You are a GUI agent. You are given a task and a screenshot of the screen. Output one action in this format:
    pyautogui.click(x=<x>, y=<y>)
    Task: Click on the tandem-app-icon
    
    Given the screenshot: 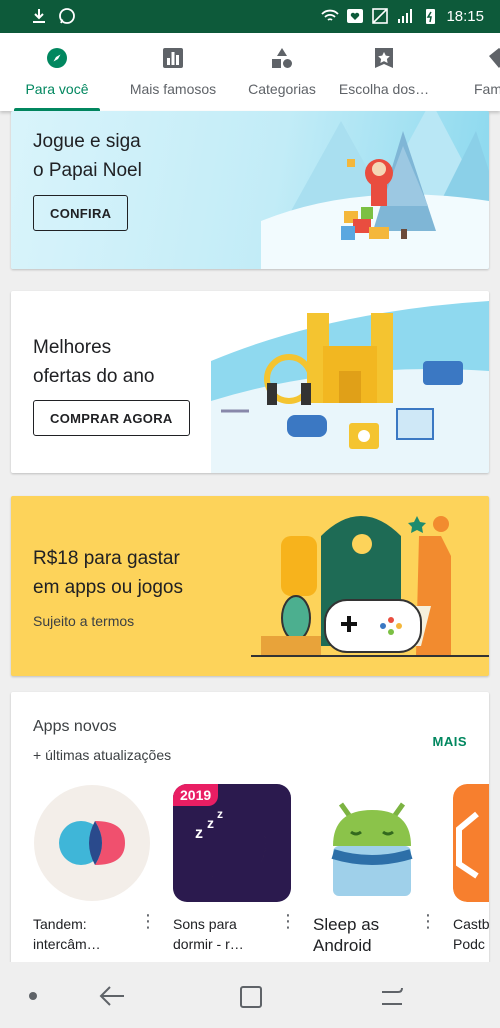 What is the action you would take?
    pyautogui.click(x=92, y=843)
    